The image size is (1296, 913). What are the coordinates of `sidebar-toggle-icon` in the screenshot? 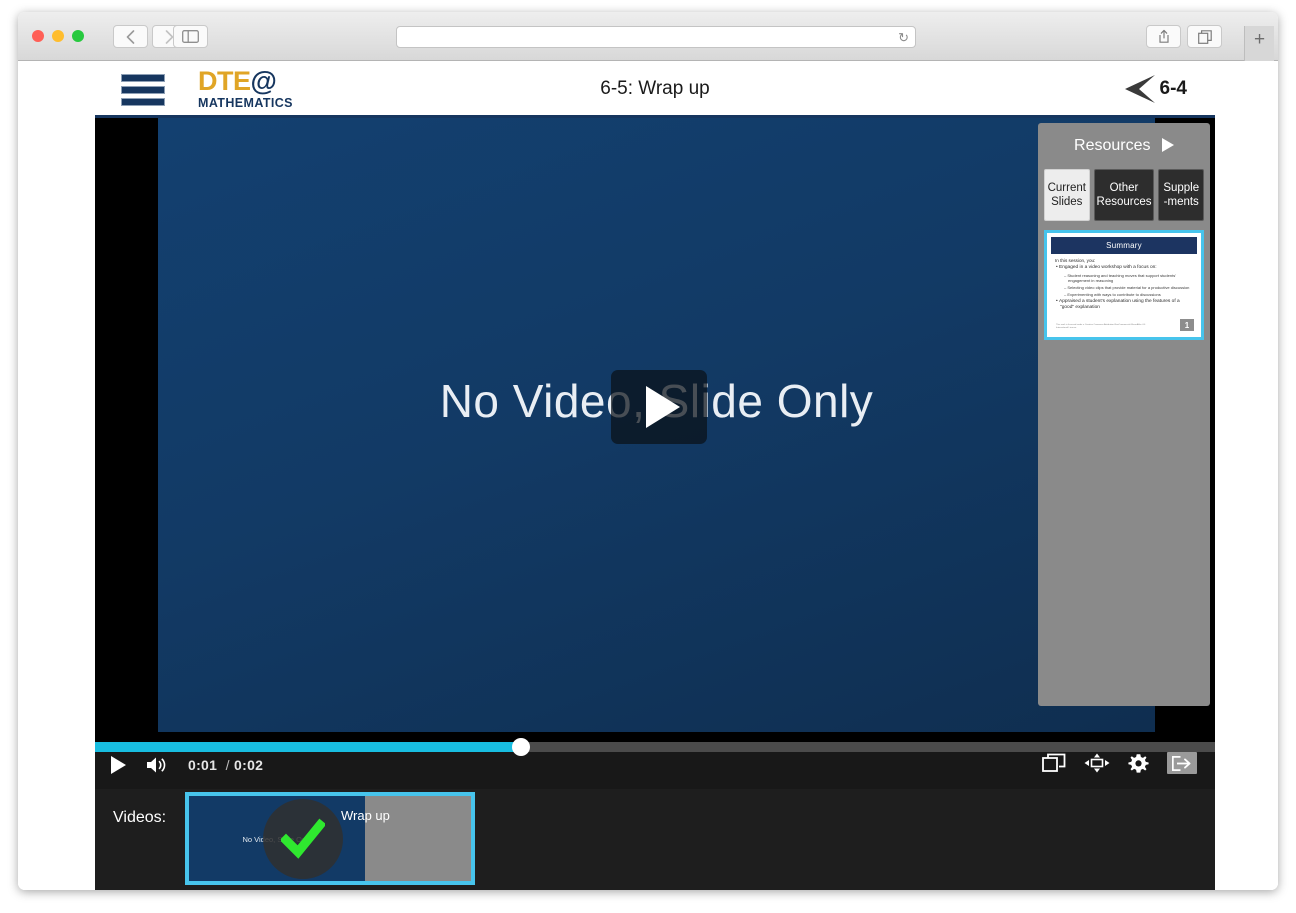 It's located at (190, 36).